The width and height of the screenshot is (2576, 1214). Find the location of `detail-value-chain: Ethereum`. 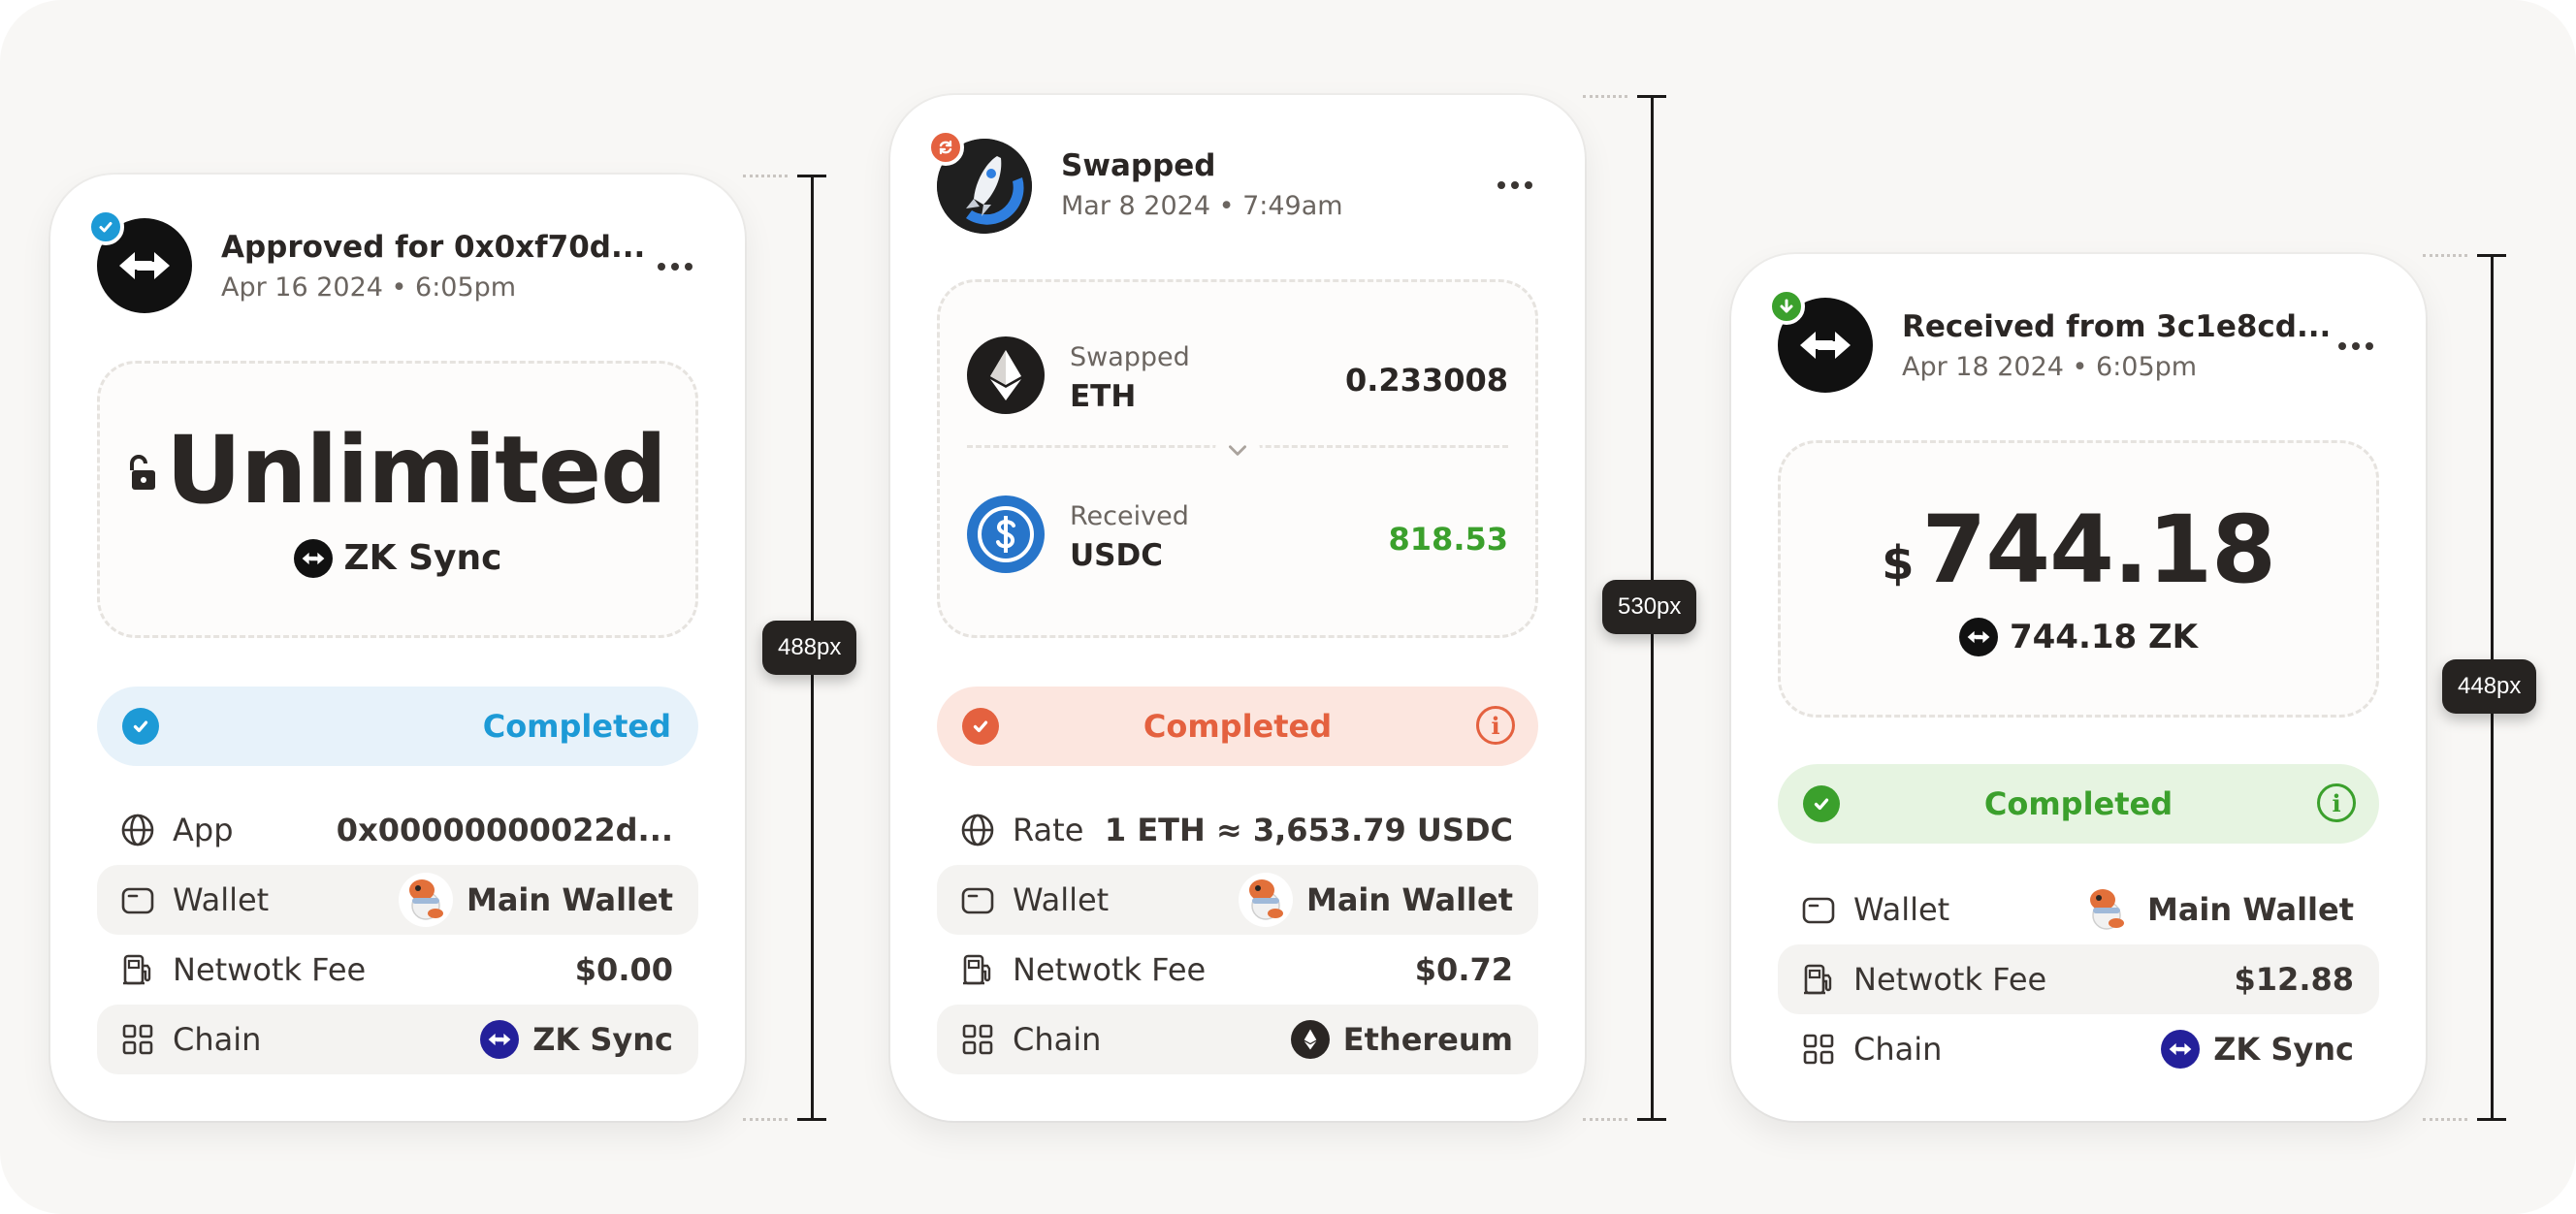

detail-value-chain: Ethereum is located at coordinates (1401, 1039).